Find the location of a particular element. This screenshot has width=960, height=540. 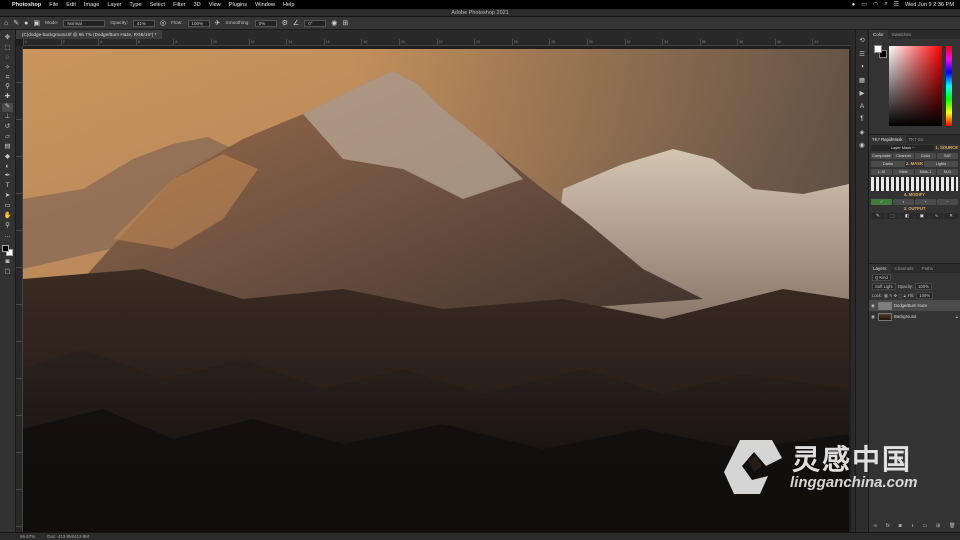

wifi-icon: ◠ is located at coordinates (875, 4).